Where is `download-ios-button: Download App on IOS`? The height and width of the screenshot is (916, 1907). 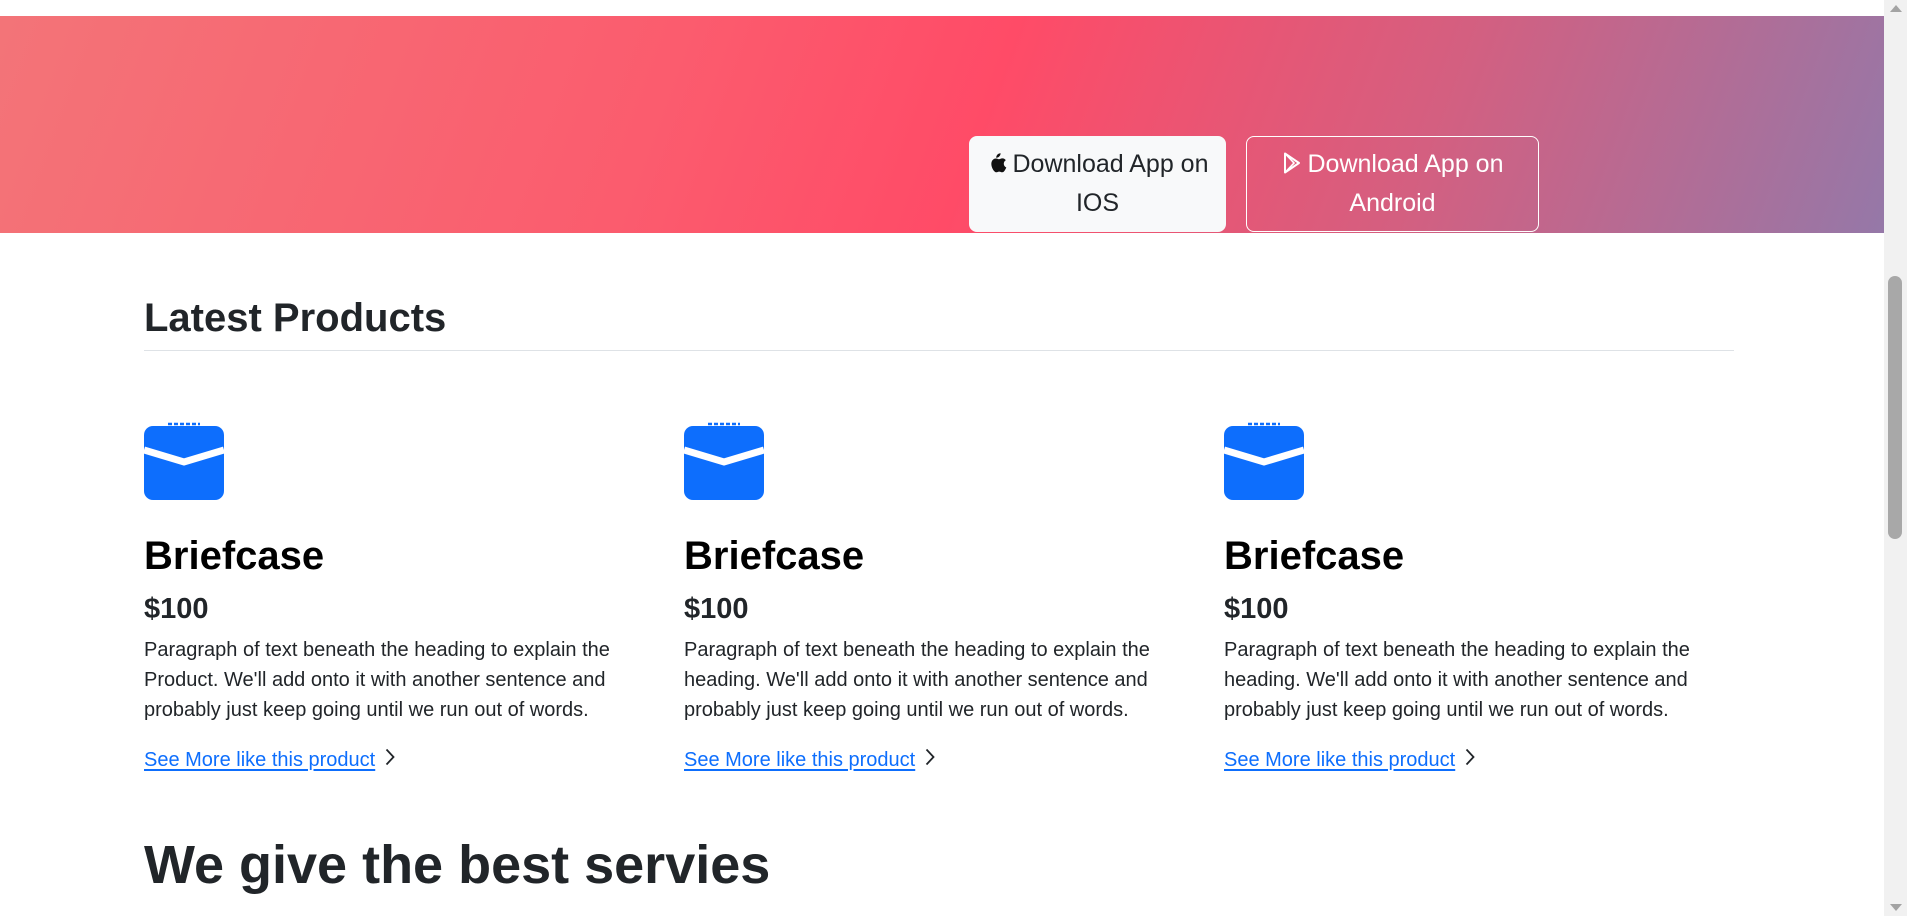 download-ios-button: Download App on IOS is located at coordinates (1097, 184).